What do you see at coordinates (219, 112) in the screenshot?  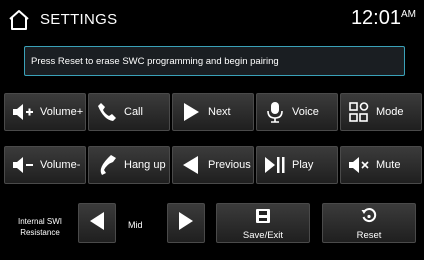 I see `next-label: Next` at bounding box center [219, 112].